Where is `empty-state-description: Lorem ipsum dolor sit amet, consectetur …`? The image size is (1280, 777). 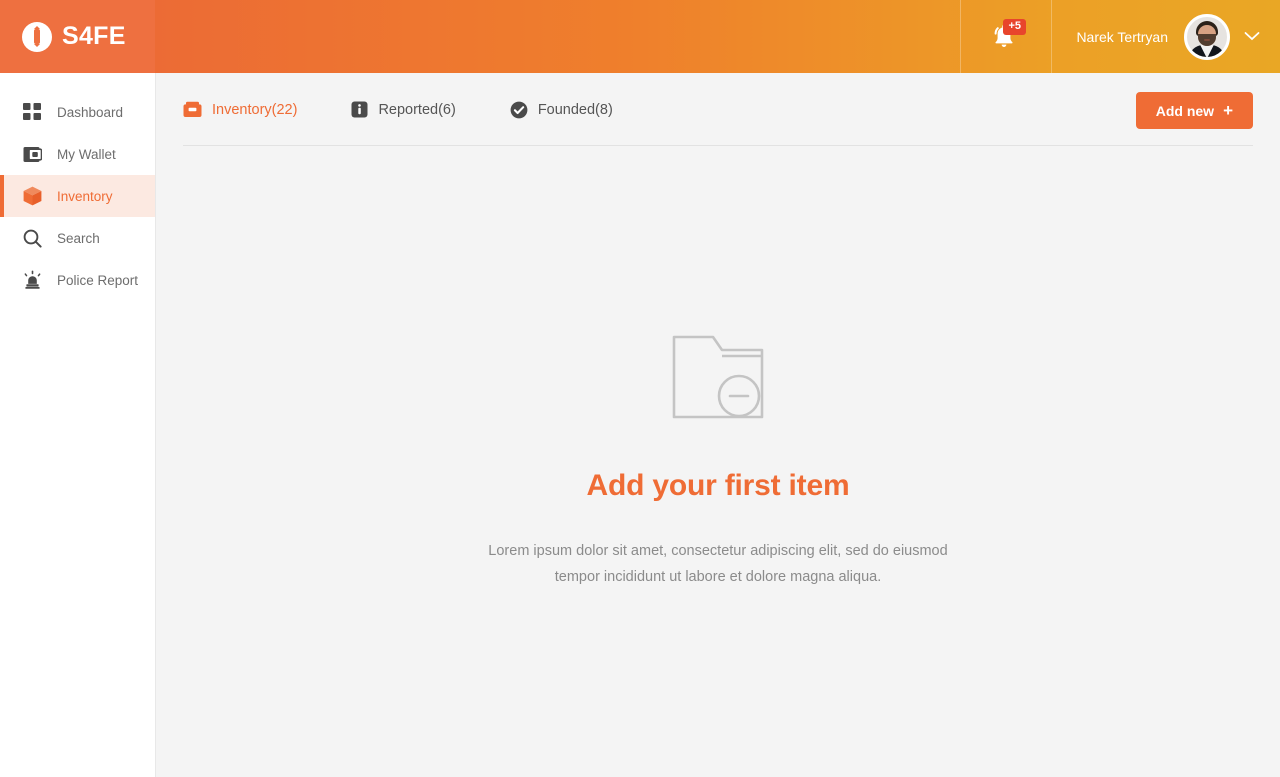
empty-state-description: Lorem ipsum dolor sit amet, consectetur … is located at coordinates (718, 564).